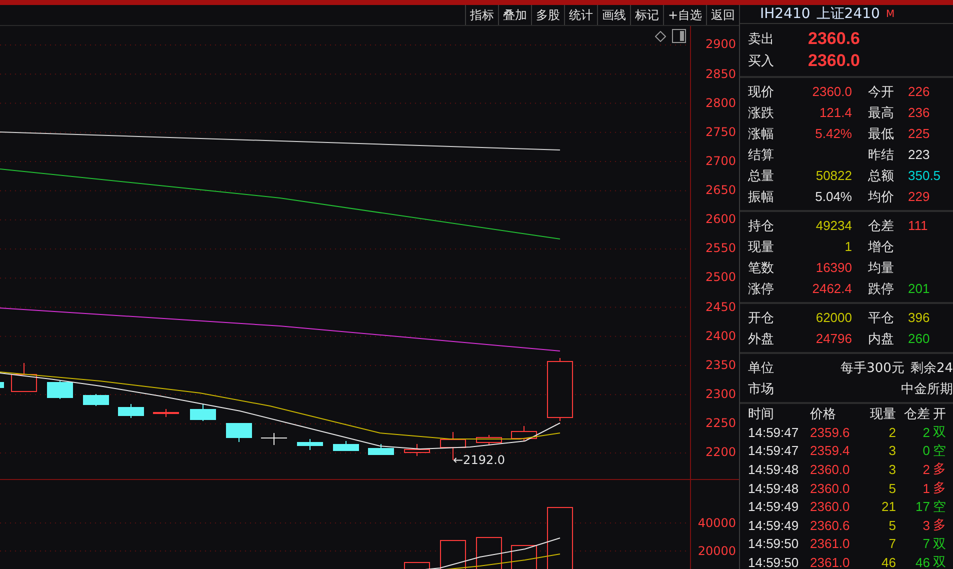 Image resolution: width=953 pixels, height=569 pixels. What do you see at coordinates (918, 225) in the screenshot?
I see `stat-value: 111` at bounding box center [918, 225].